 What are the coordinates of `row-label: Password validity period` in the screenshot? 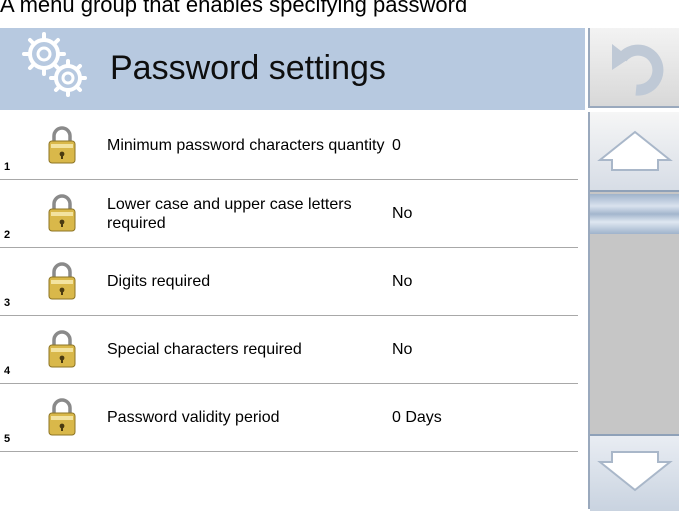 It's located at (193, 417).